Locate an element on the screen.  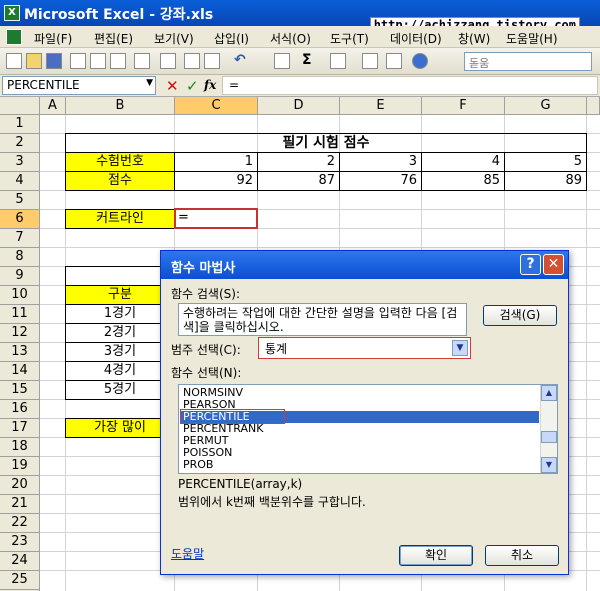
column-header-c: C is located at coordinates (216, 106).